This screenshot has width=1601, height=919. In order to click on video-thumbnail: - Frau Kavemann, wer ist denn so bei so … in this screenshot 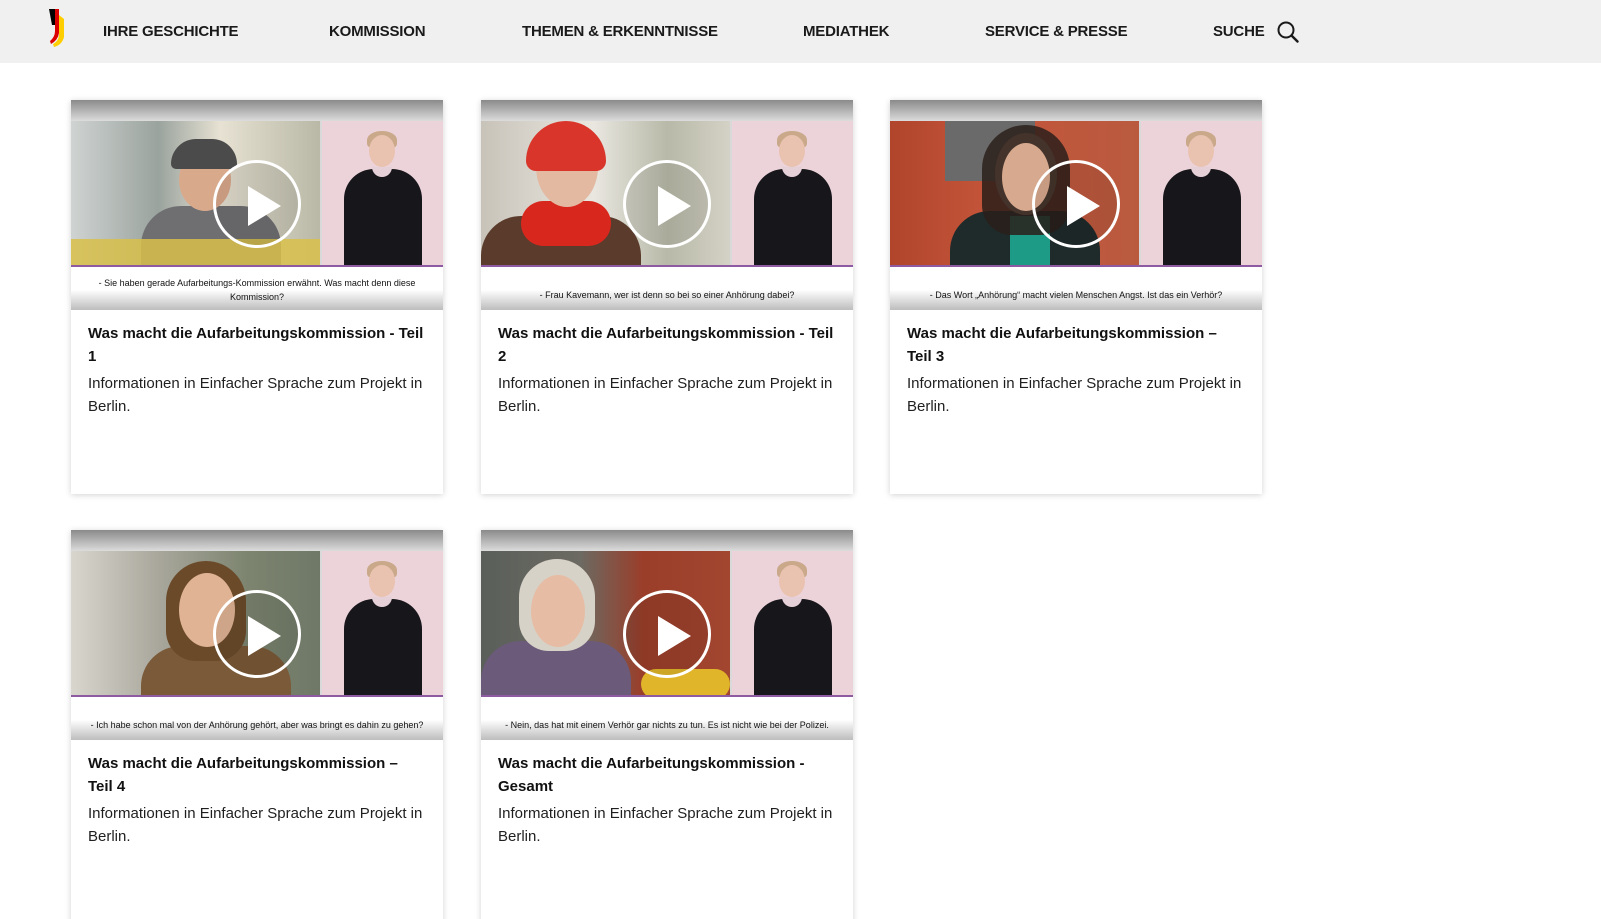, I will do `click(667, 205)`.